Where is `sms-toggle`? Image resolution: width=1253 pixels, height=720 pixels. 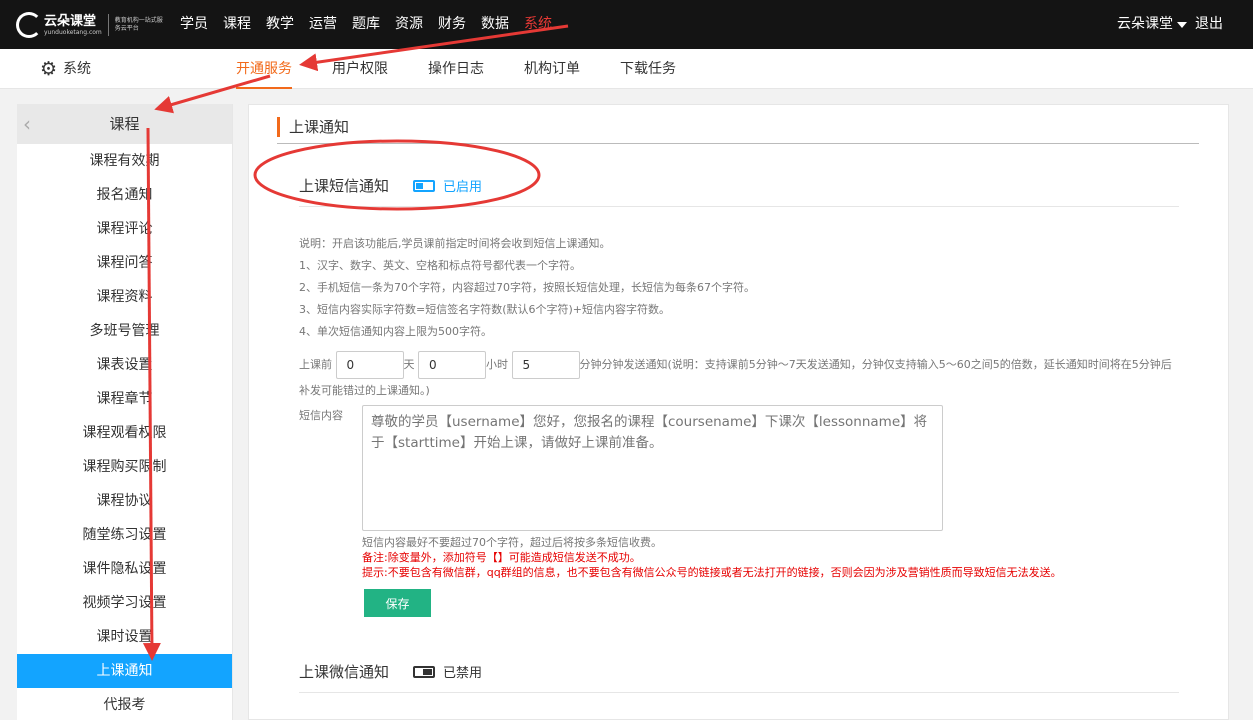 sms-toggle is located at coordinates (424, 185).